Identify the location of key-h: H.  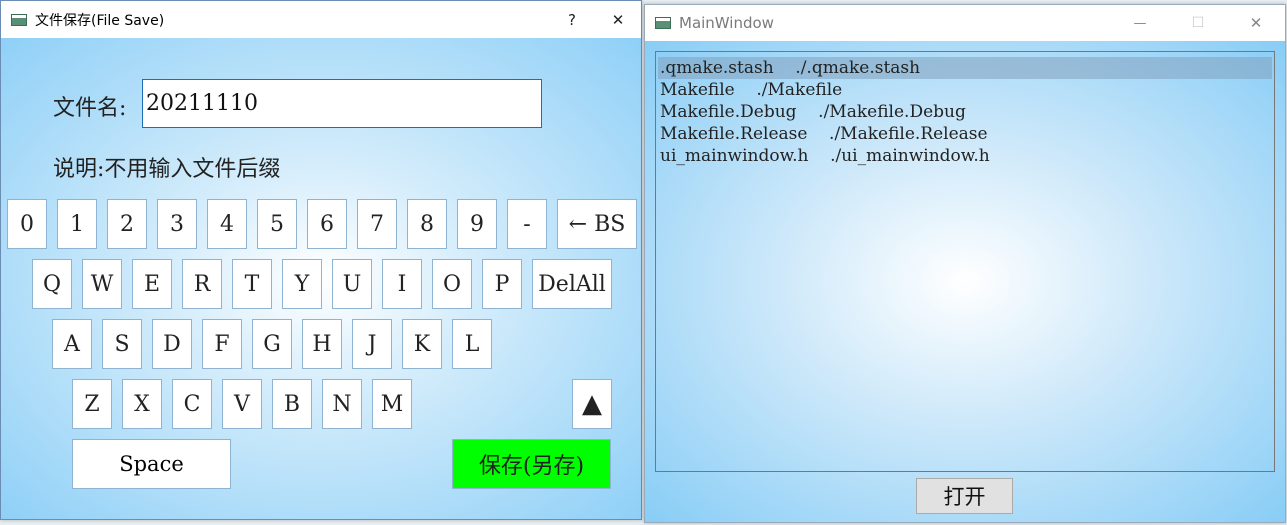
(322, 344).